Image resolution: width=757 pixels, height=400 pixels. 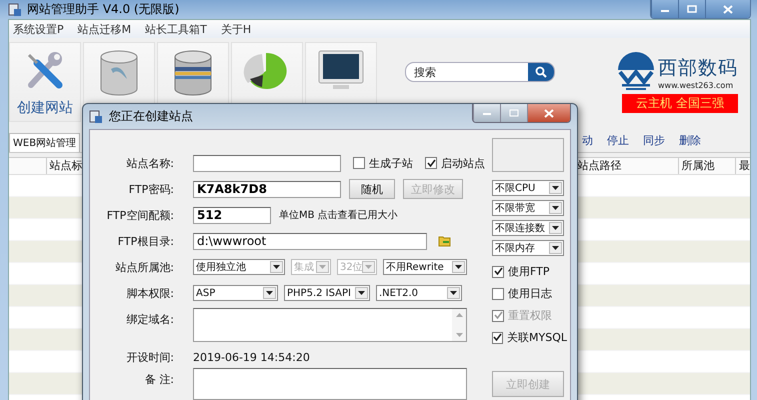 I want to click on creation-time: 2019-06-19 14:54:20, so click(x=251, y=357).